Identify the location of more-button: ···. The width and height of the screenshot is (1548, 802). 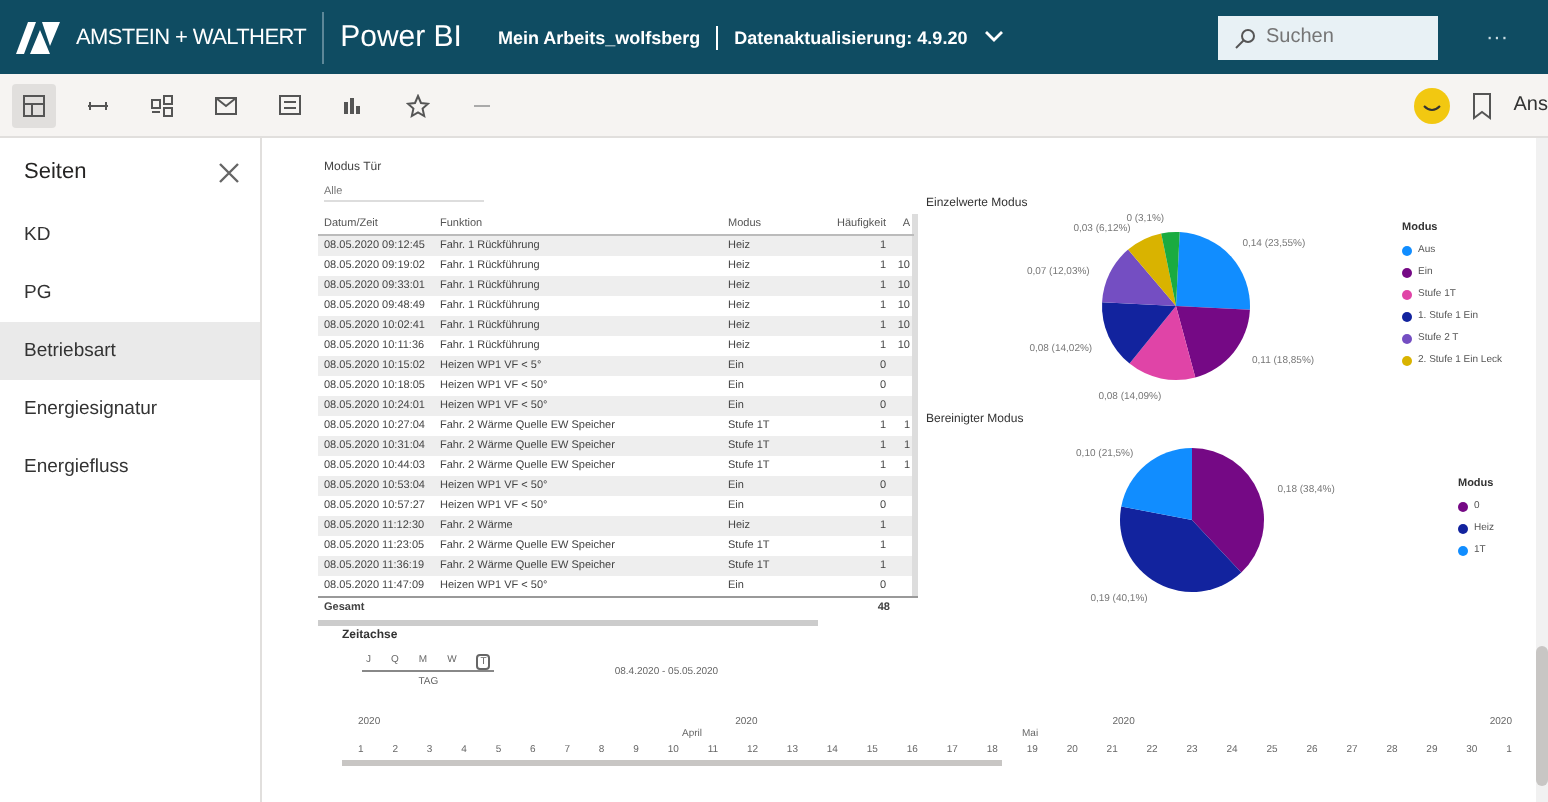
(1497, 37).